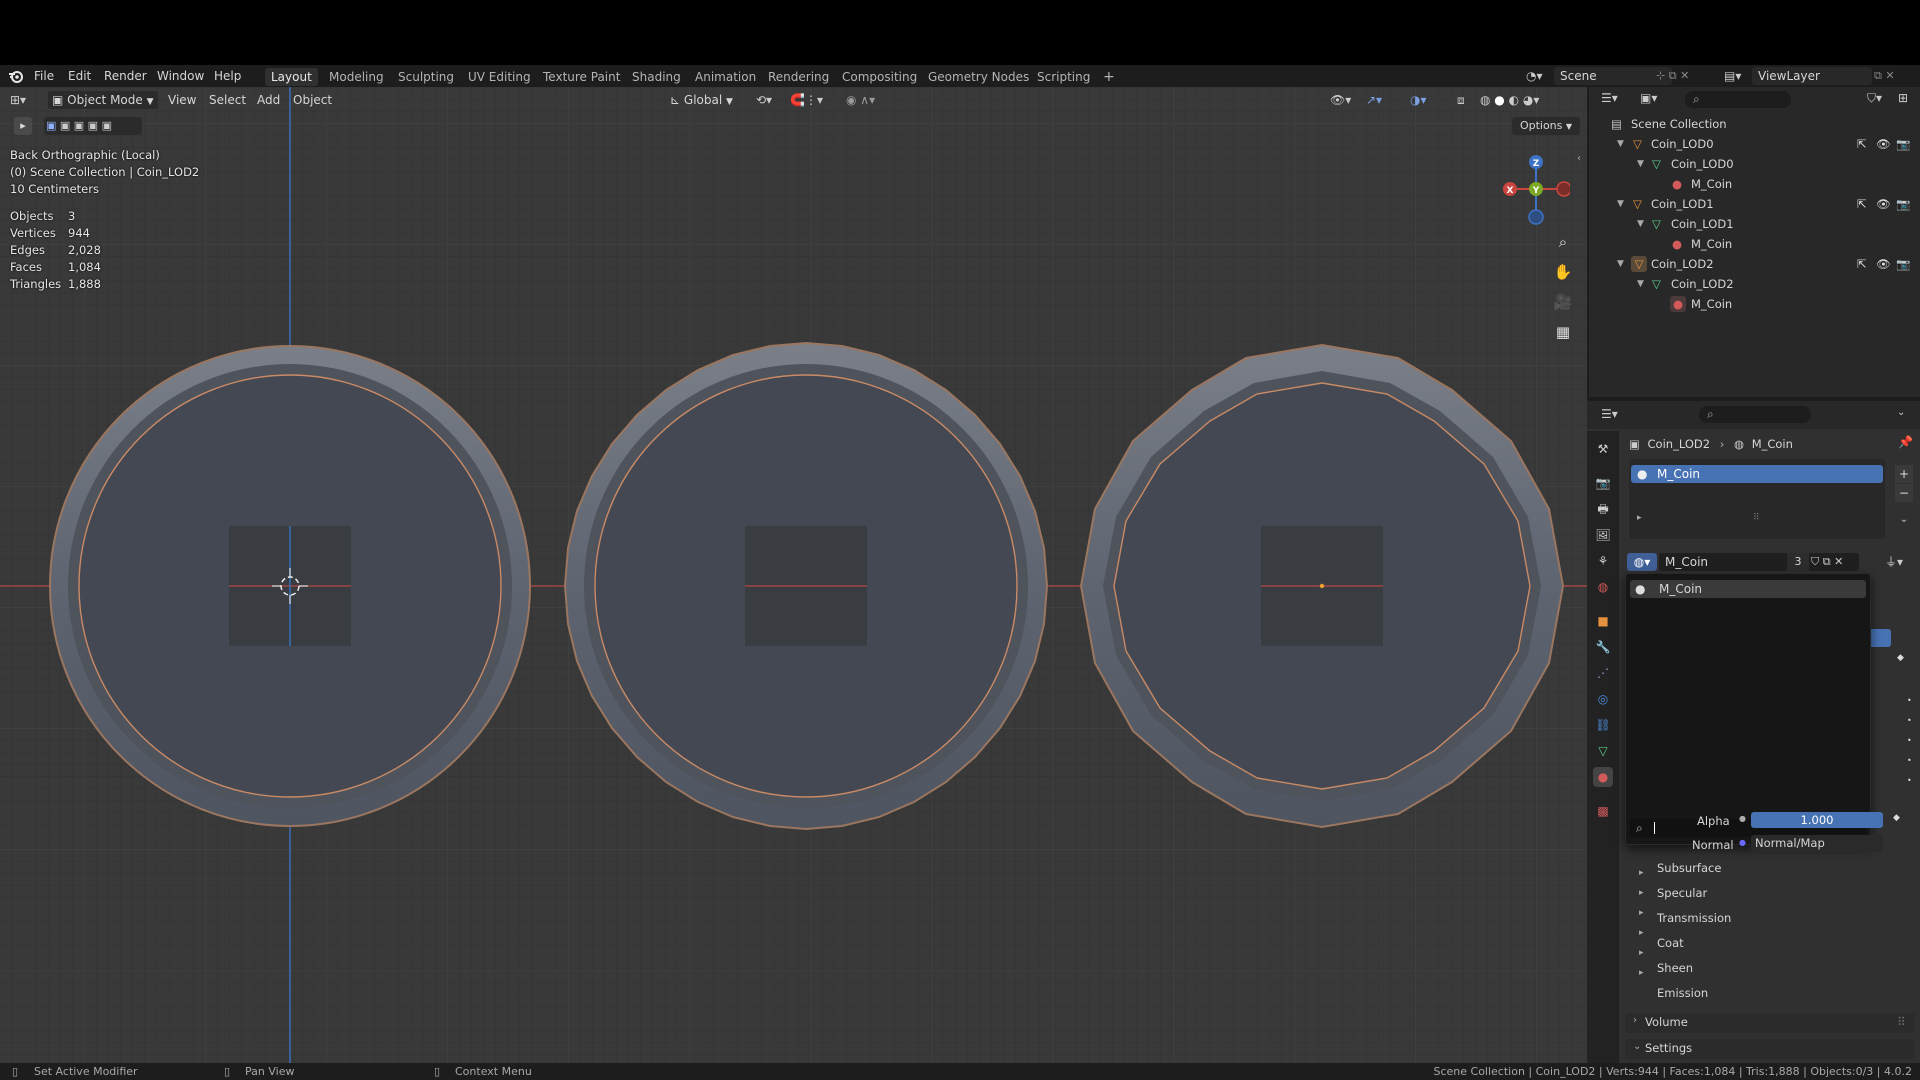  What do you see at coordinates (227, 76) in the screenshot?
I see `menu-help: Help` at bounding box center [227, 76].